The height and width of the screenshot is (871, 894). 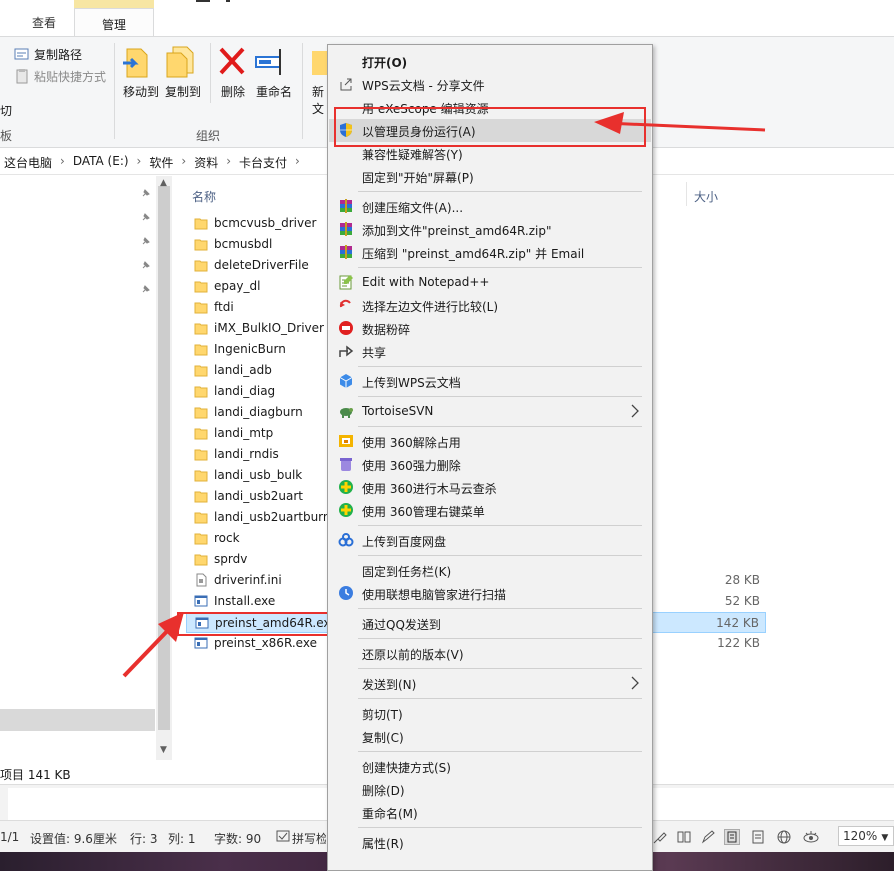 What do you see at coordinates (490, 411) in the screenshot?
I see `menu-item: TortoiseSVN` at bounding box center [490, 411].